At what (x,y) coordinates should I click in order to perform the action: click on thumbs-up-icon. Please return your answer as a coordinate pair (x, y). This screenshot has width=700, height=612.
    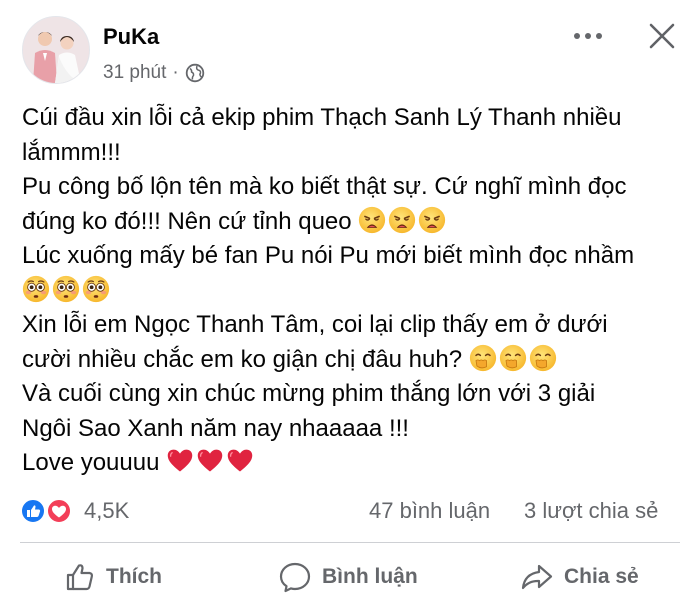
    Looking at the image, I should click on (80, 577).